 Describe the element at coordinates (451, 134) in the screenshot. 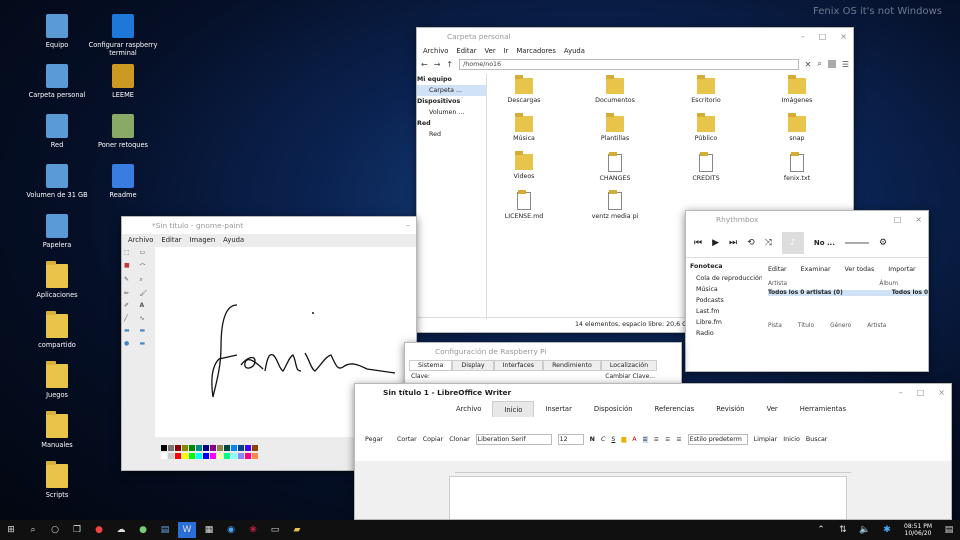

I see `sidebar-item: Red` at that location.